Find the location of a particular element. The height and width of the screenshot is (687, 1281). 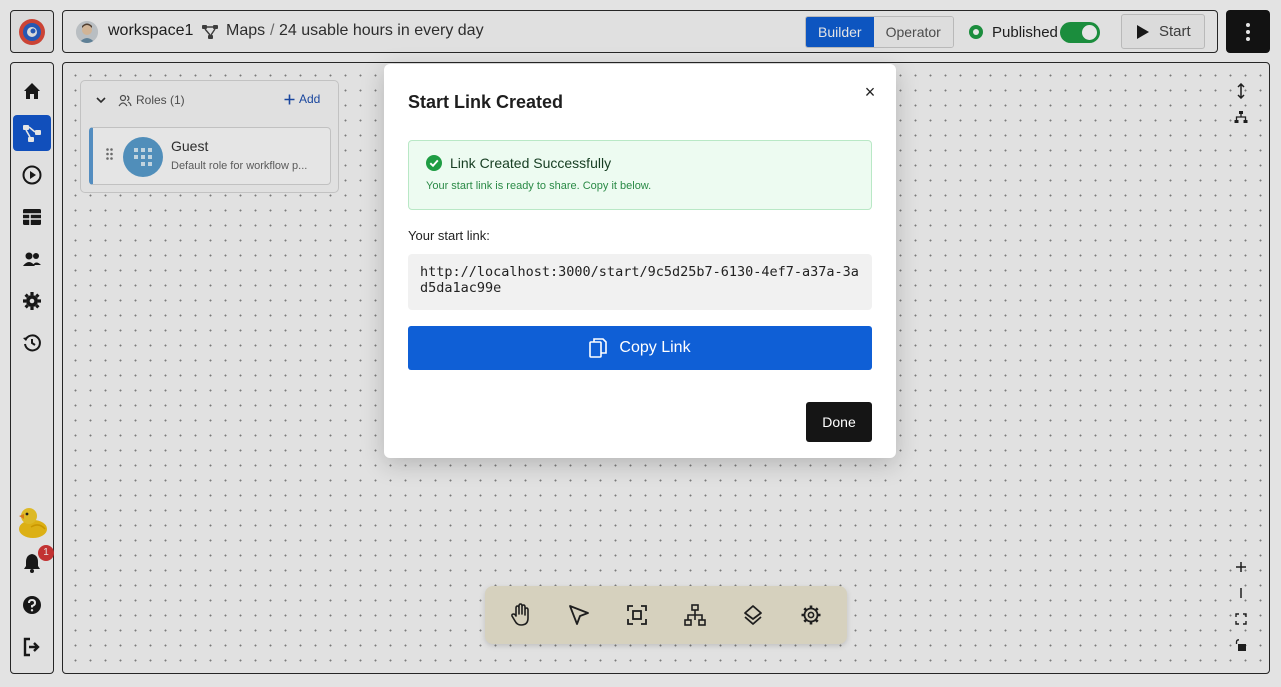

copy-link-button: Copy Link is located at coordinates (640, 348).